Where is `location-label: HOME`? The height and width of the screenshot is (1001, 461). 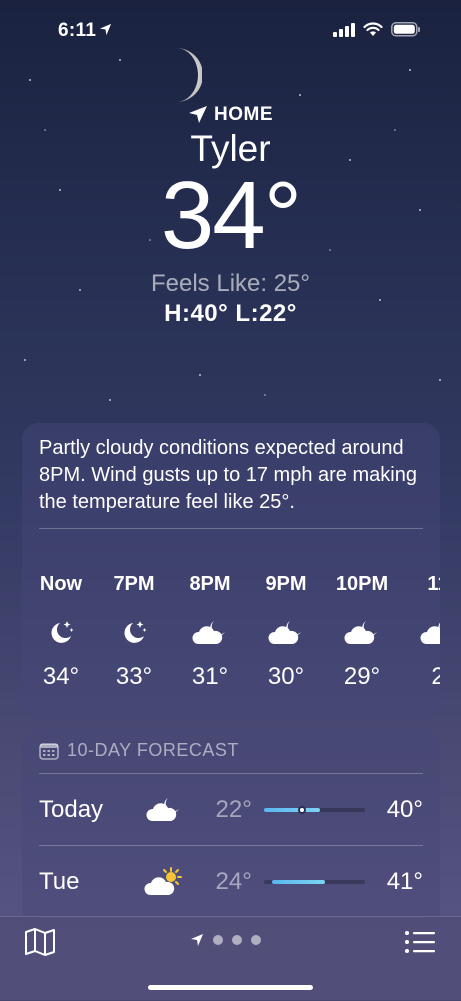
location-label: HOME is located at coordinates (243, 114).